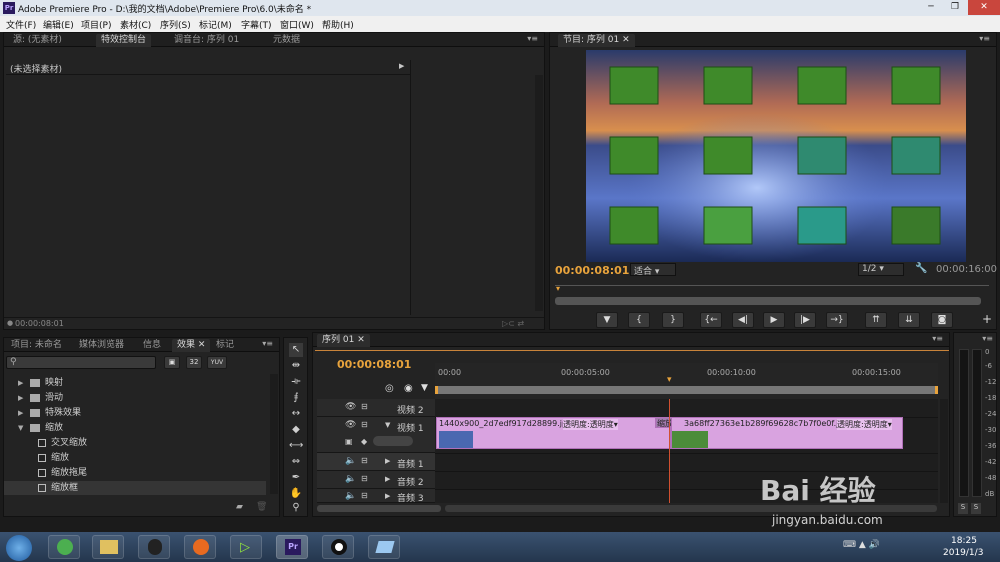 The height and width of the screenshot is (562, 1000). Describe the element at coordinates (931, 7) in the screenshot. I see `minimize-button: ─` at that location.